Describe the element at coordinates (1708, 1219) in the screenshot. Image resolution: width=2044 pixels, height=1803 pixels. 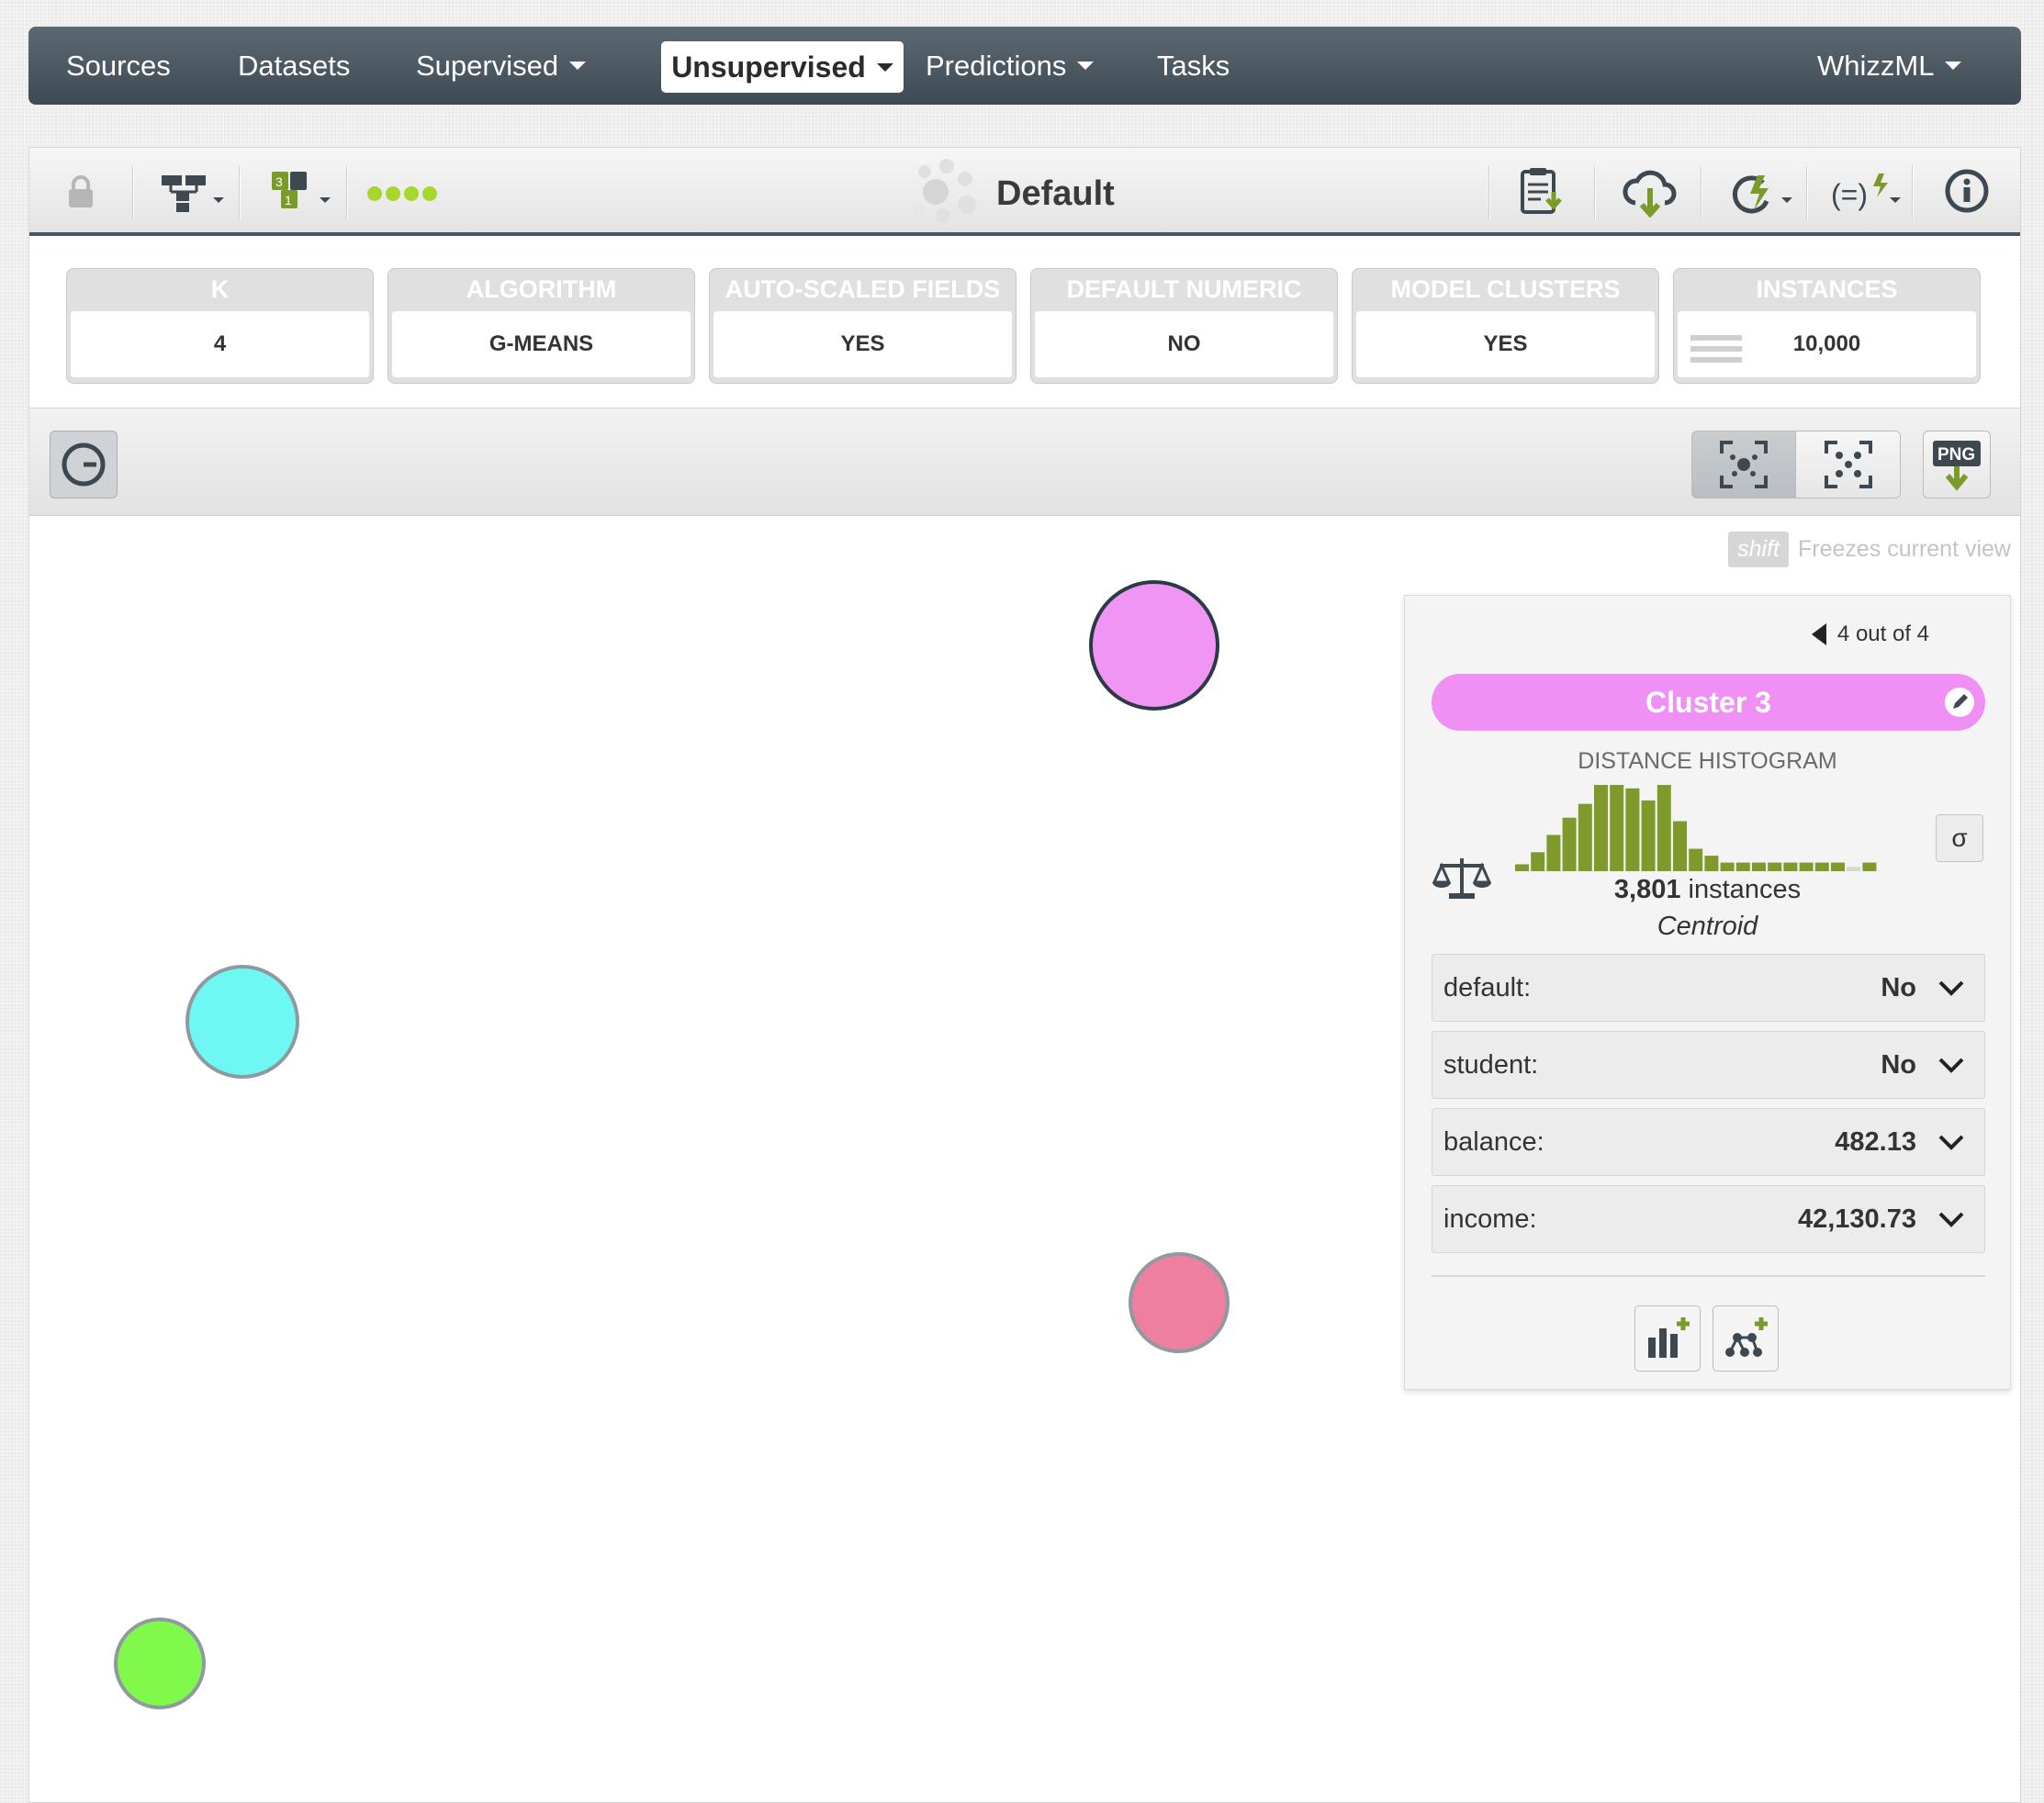
I see `field-row-income: income: 42,130.73` at that location.